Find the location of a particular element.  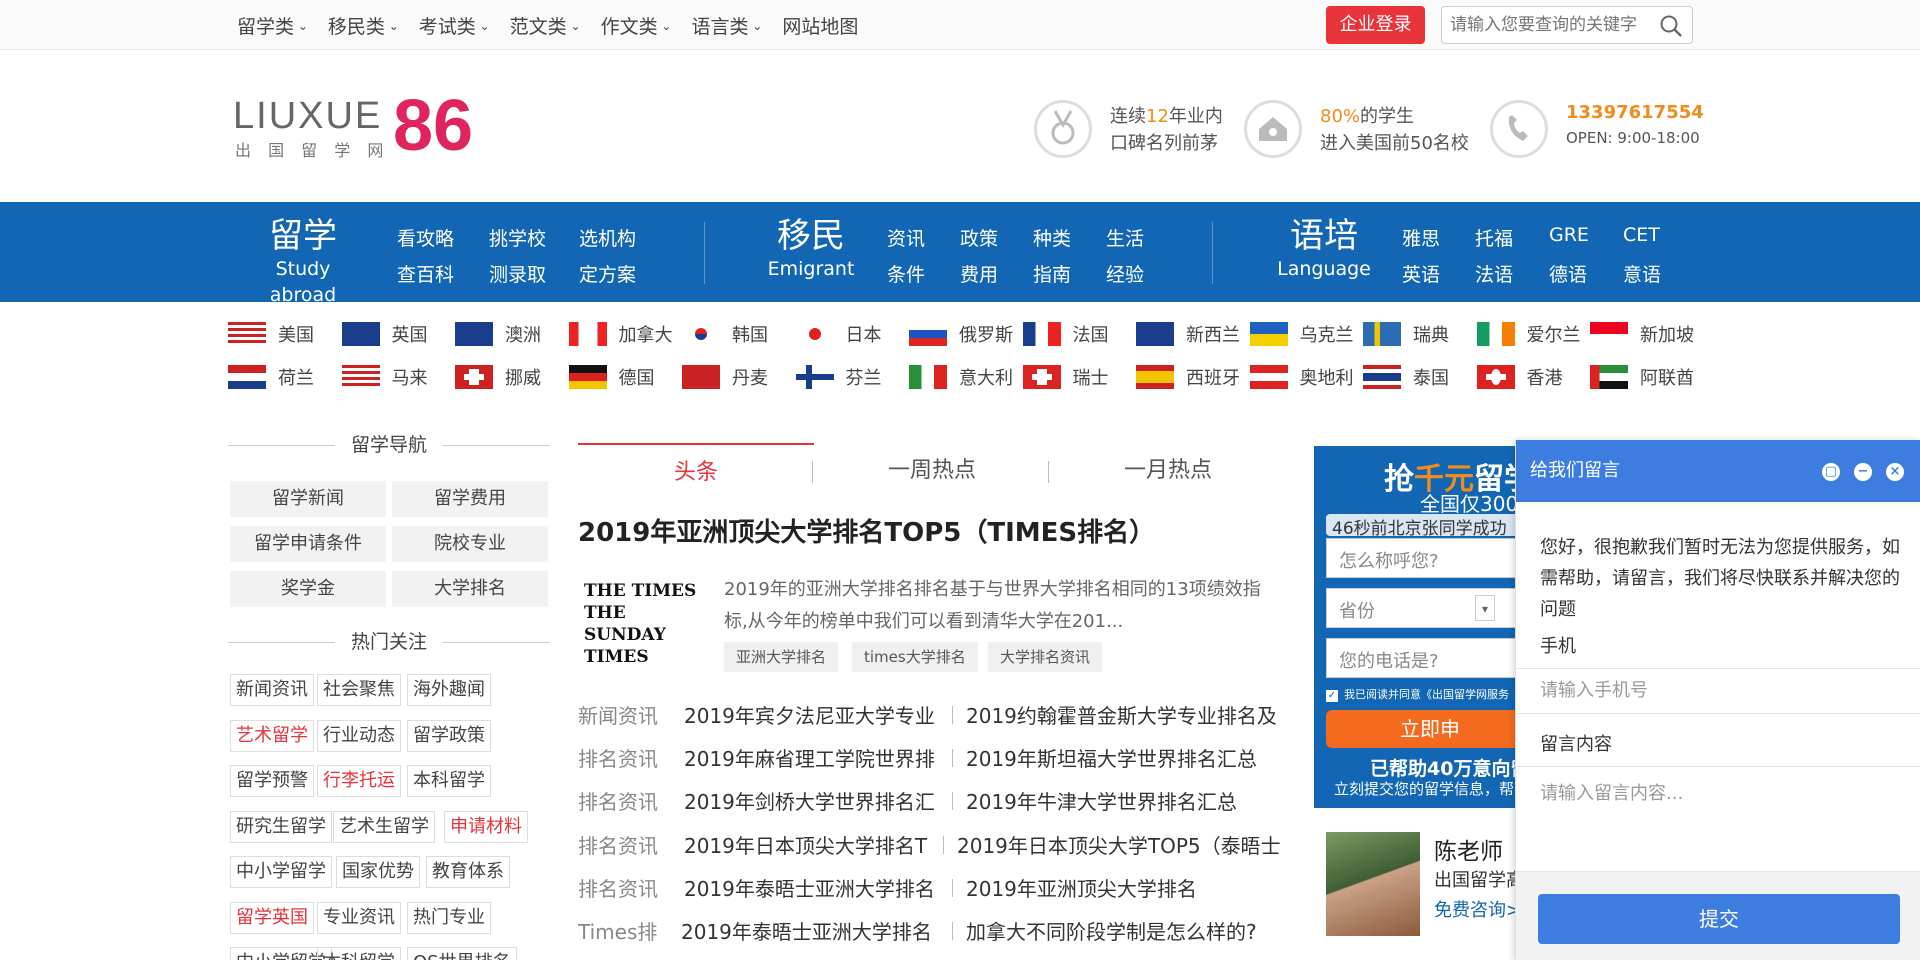

country-link: 瑞士 is located at coordinates (1078, 376).